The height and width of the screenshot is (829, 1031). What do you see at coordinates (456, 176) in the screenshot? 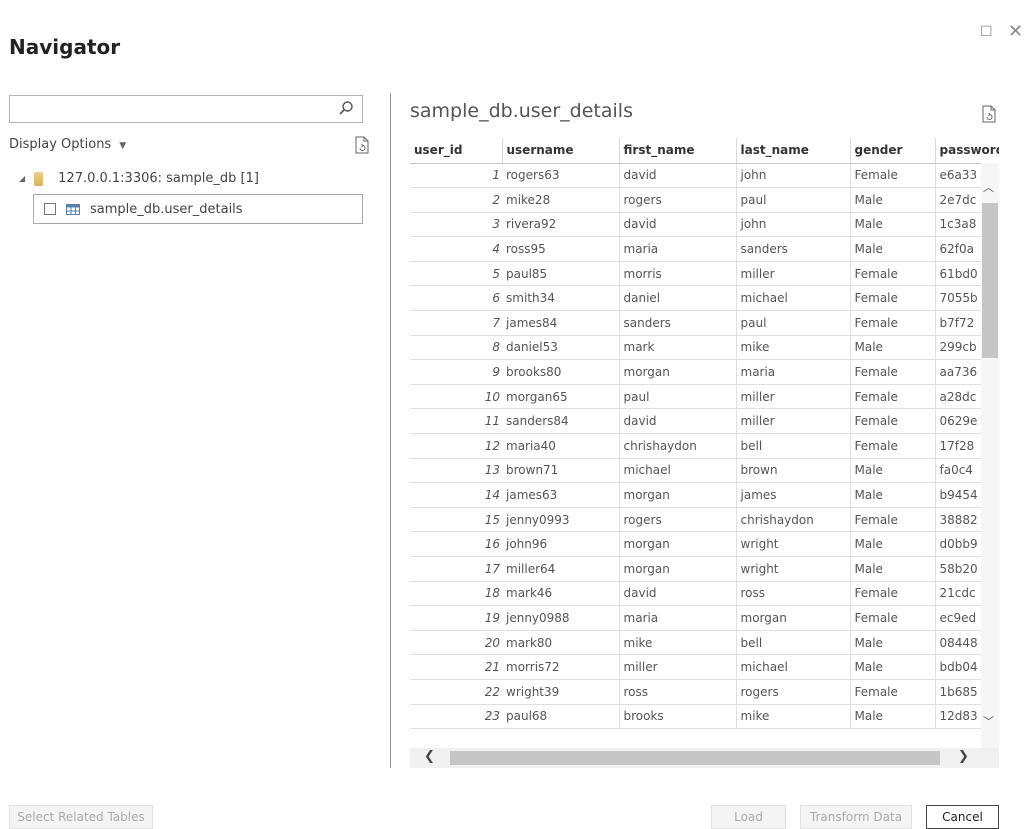
I see `table-cell: 1` at bounding box center [456, 176].